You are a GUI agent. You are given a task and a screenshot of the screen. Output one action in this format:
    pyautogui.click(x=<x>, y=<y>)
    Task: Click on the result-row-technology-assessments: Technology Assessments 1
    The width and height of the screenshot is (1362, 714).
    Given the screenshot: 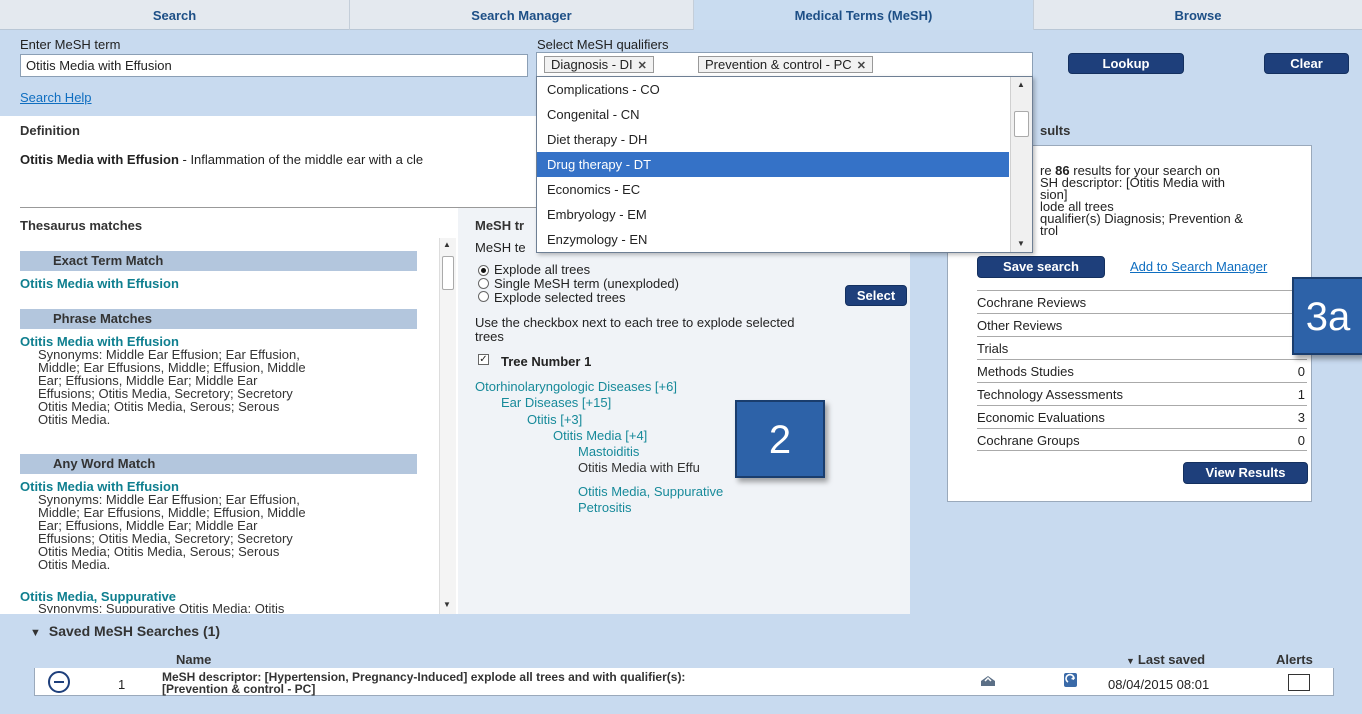 What is the action you would take?
    pyautogui.click(x=1142, y=393)
    